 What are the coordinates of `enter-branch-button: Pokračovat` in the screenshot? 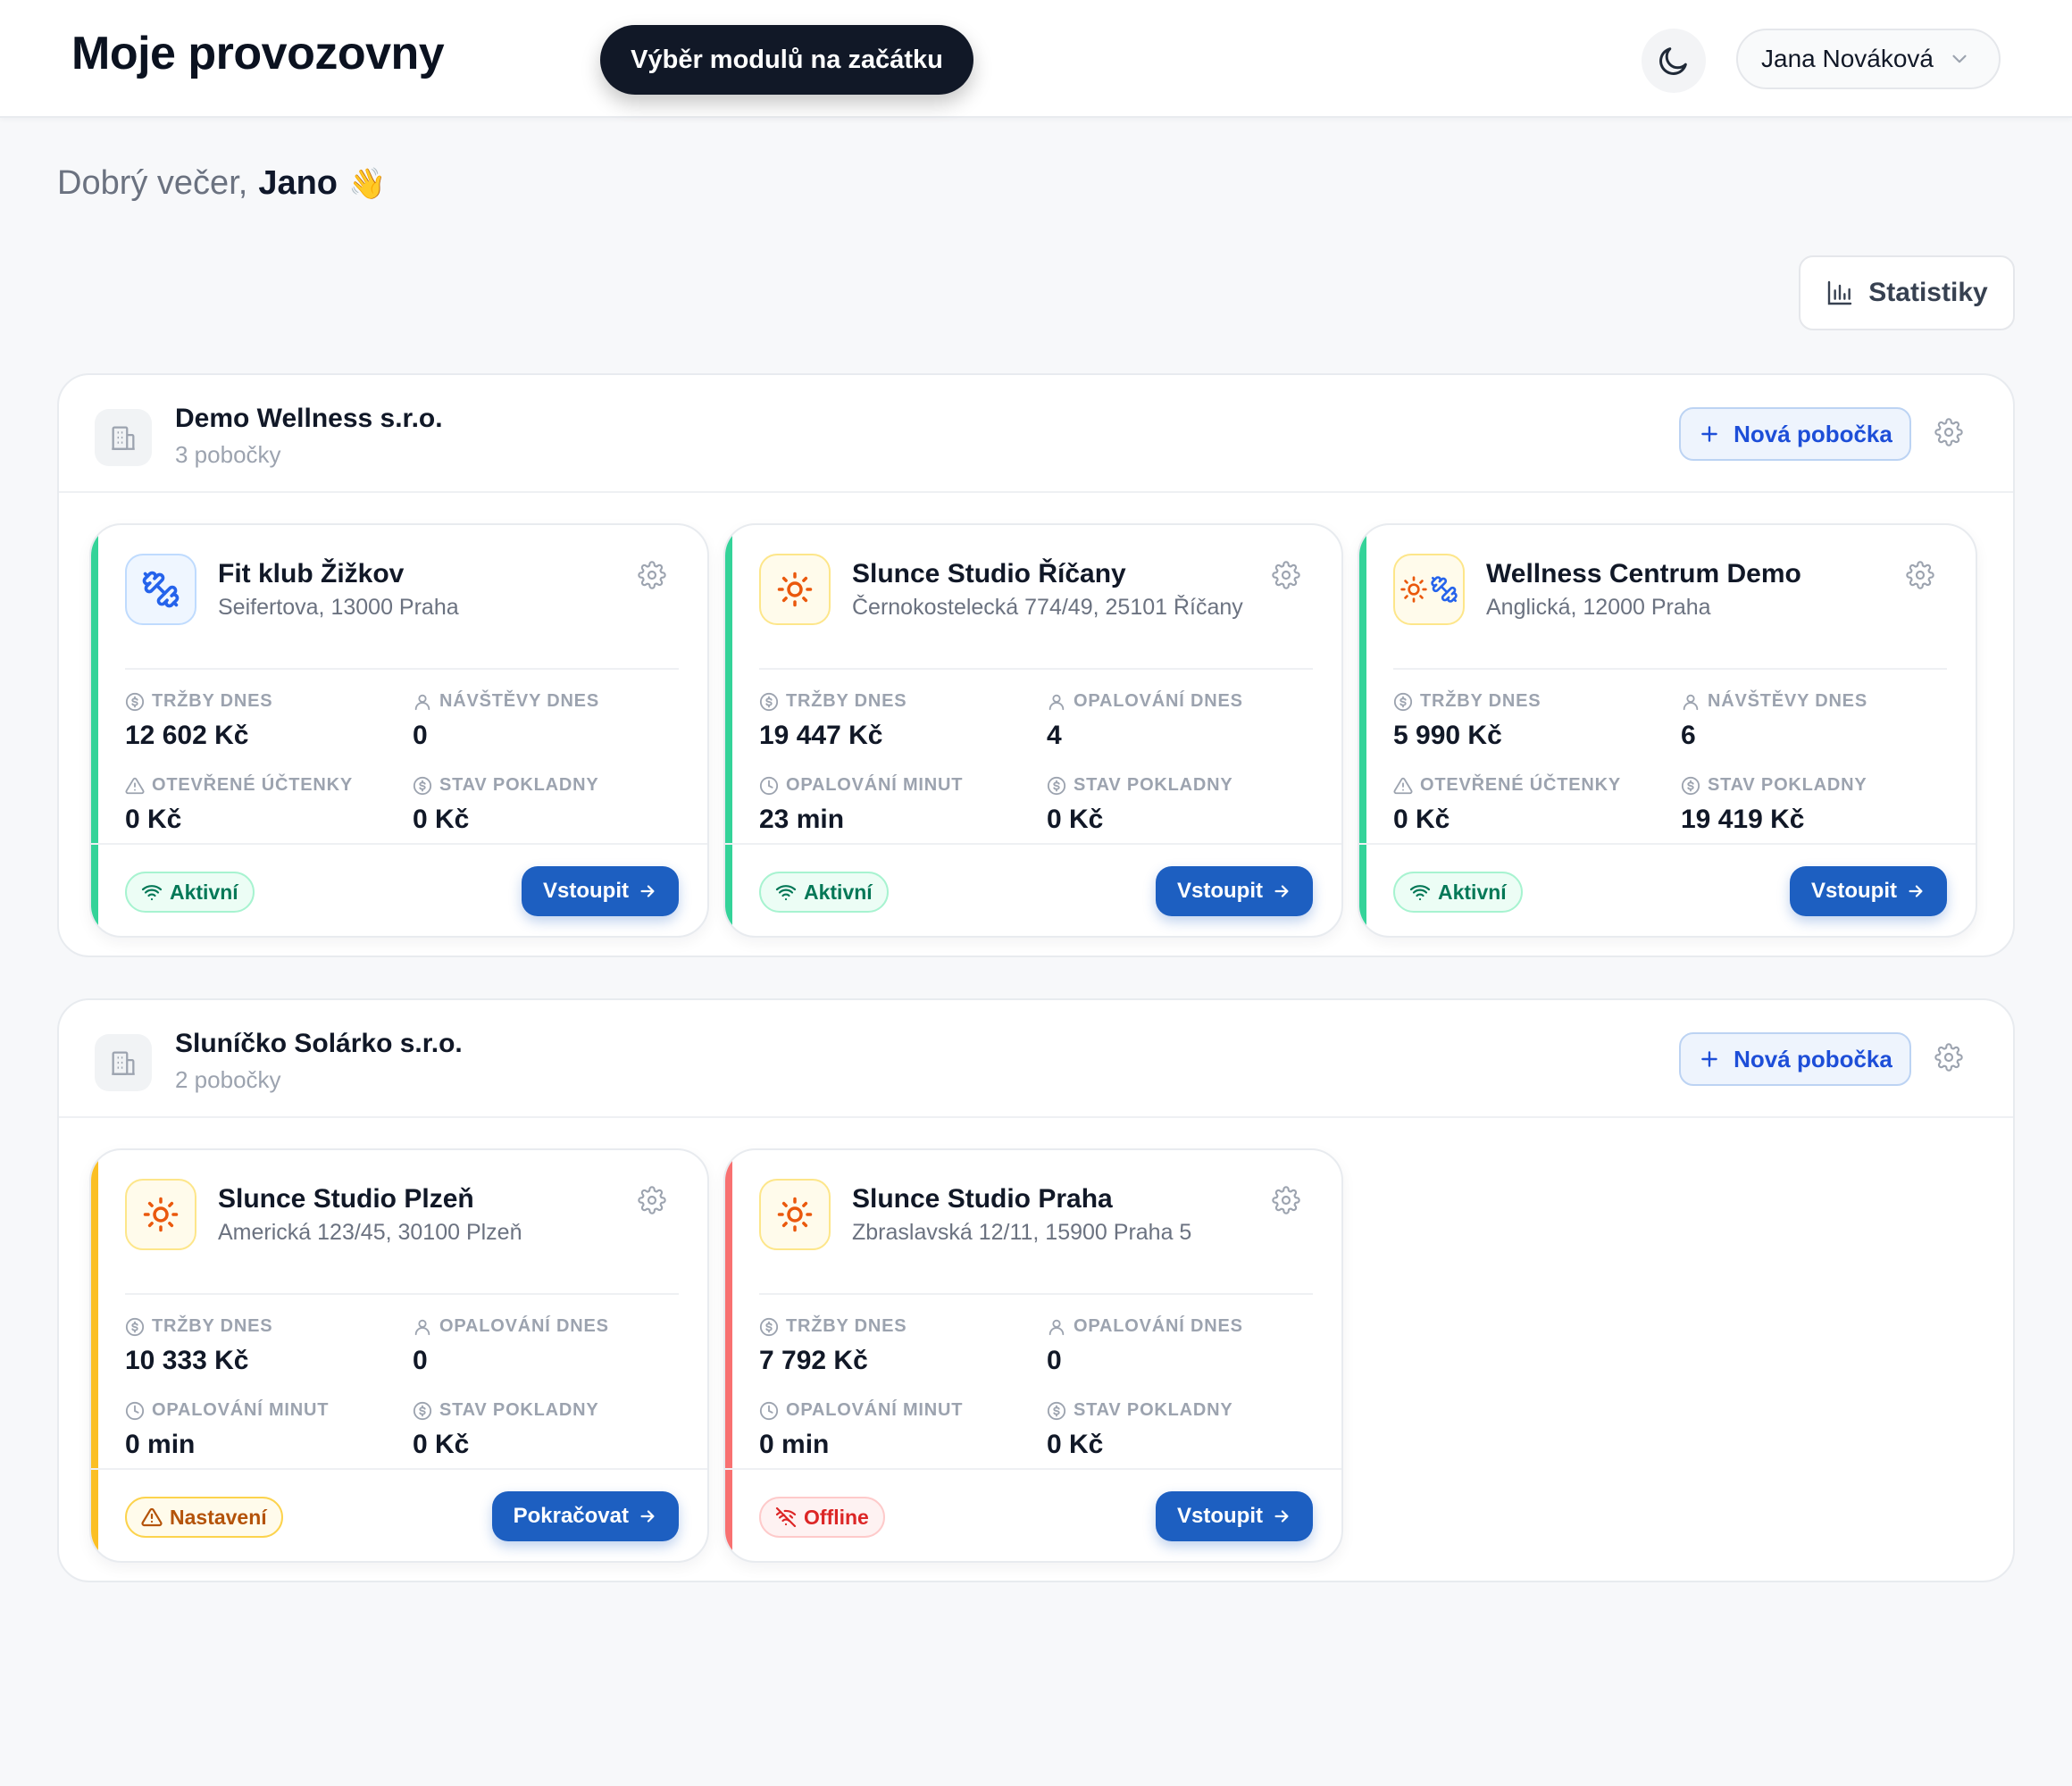 It's located at (585, 1516).